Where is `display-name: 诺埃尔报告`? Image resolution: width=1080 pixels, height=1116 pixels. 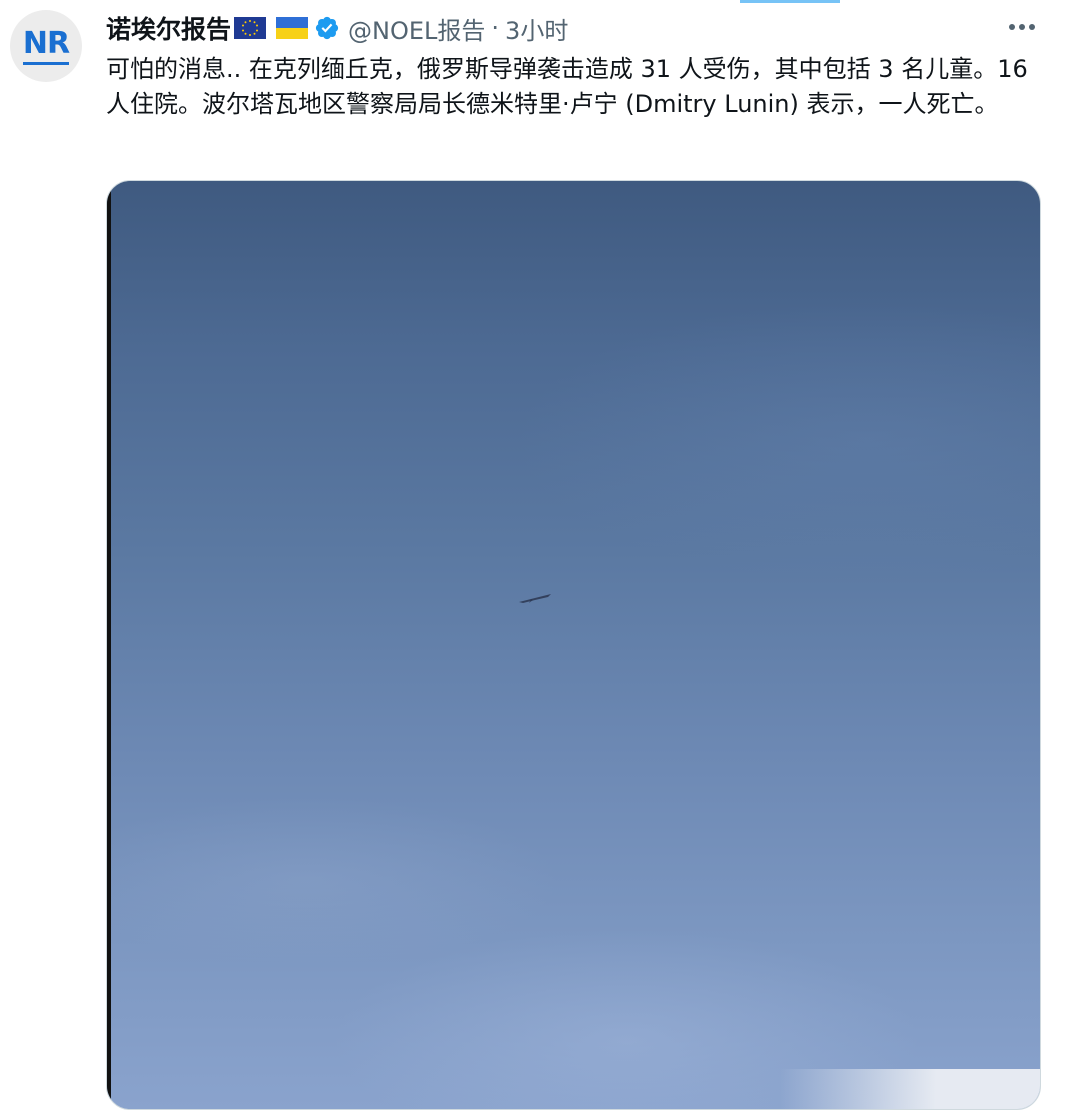
display-name: 诺埃尔报告 is located at coordinates (168, 28).